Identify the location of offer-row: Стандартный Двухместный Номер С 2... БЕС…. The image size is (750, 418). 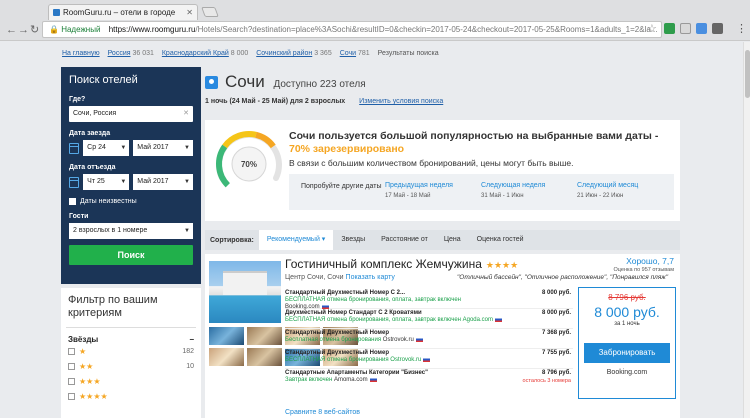
(429, 299).